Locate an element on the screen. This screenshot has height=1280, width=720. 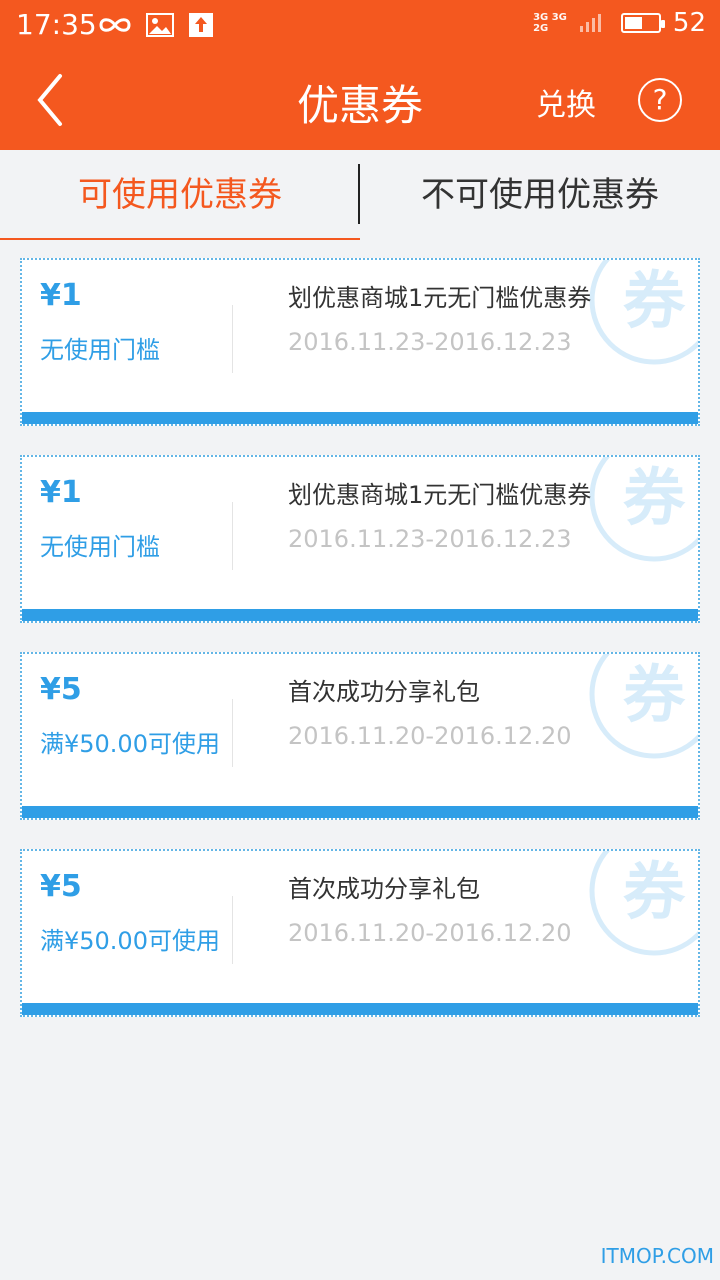
site-watermark: ITMOP.COM is located at coordinates (657, 1256).